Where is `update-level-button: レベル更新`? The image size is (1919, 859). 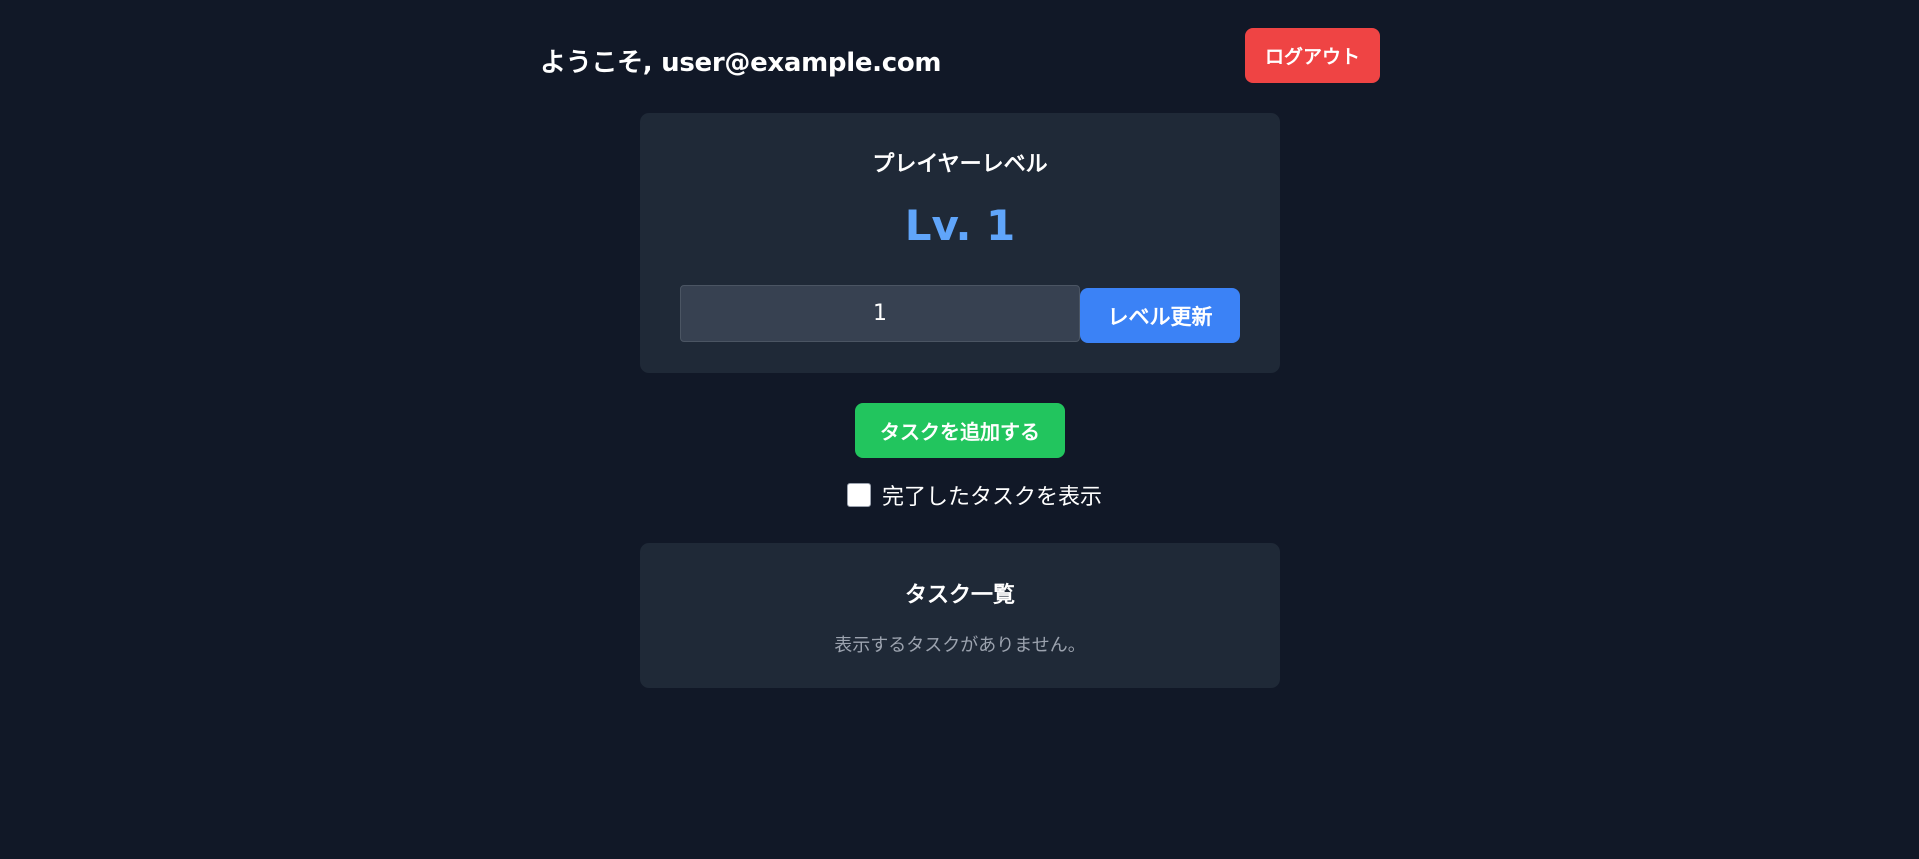
update-level-button: レベル更新 is located at coordinates (1160, 315).